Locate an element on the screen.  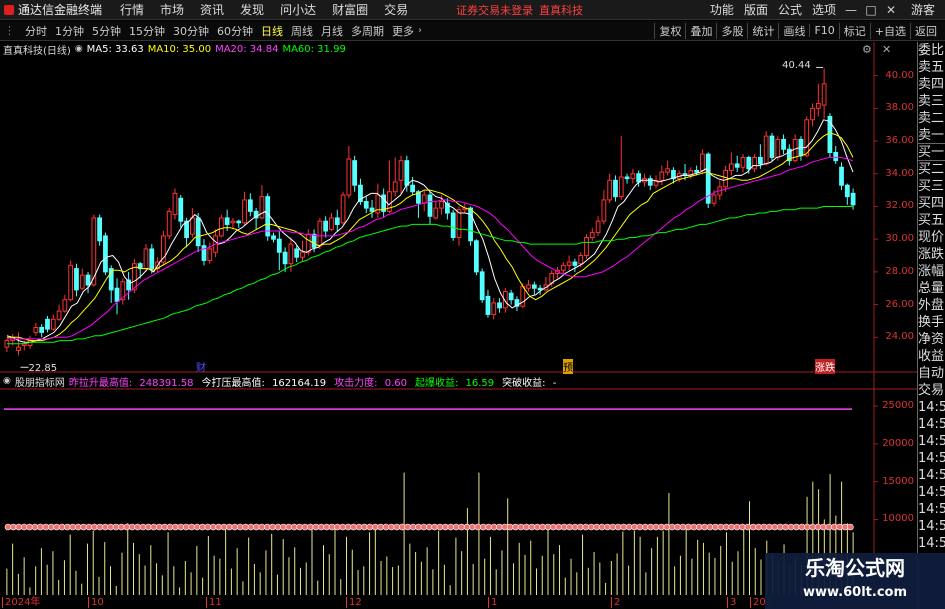
quote-panel-row: 卖二 is located at coordinates (931, 118).